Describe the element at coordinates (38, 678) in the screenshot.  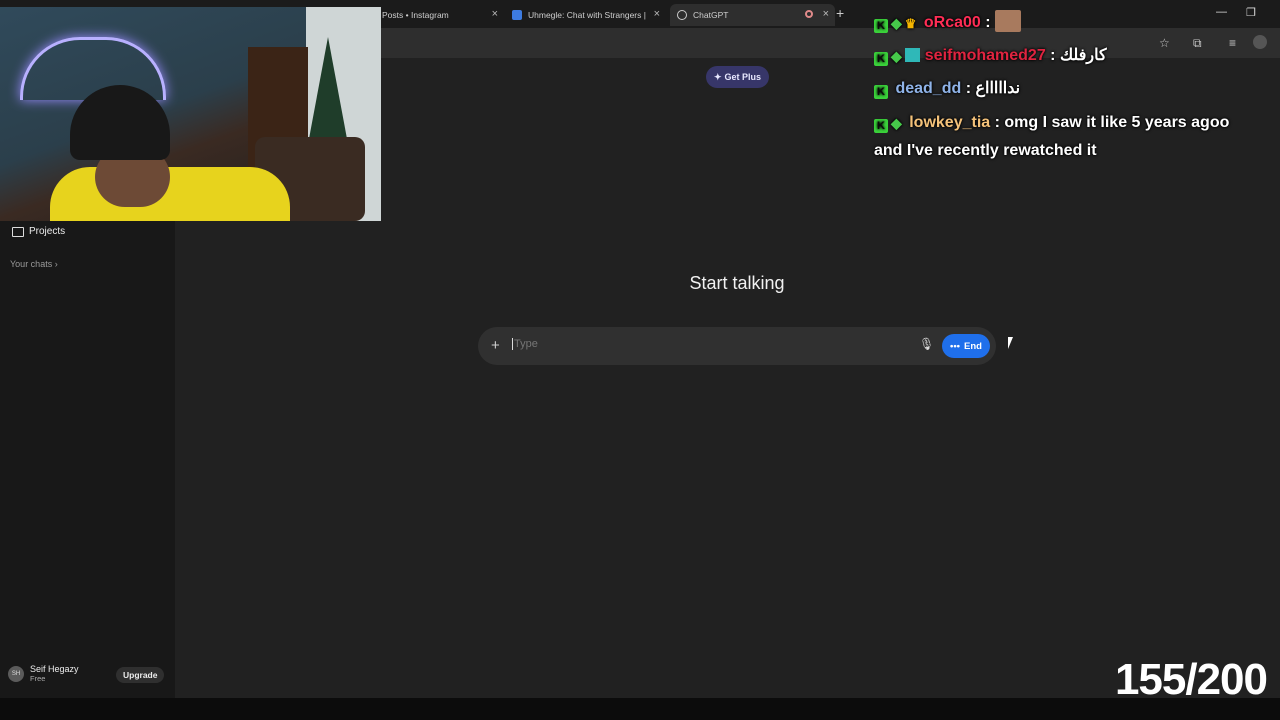
I see `user-plan: Free` at that location.